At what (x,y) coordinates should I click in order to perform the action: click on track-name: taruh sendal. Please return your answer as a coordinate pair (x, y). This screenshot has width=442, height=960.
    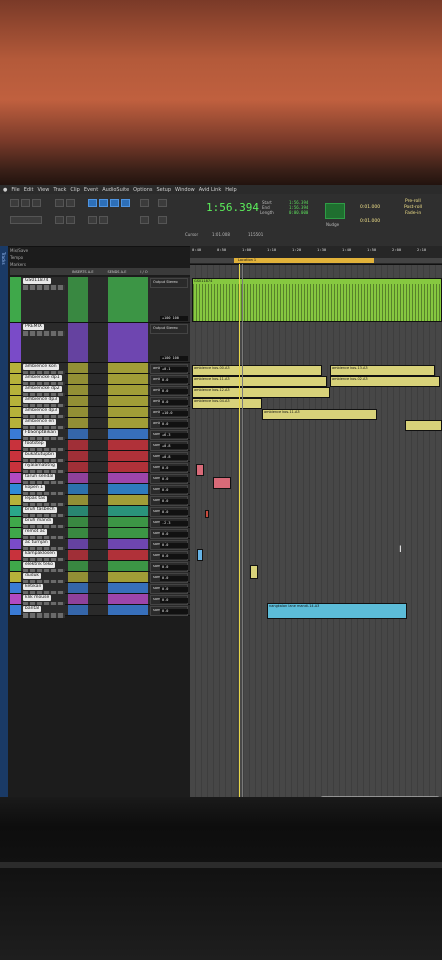
    Looking at the image, I should click on (39, 477).